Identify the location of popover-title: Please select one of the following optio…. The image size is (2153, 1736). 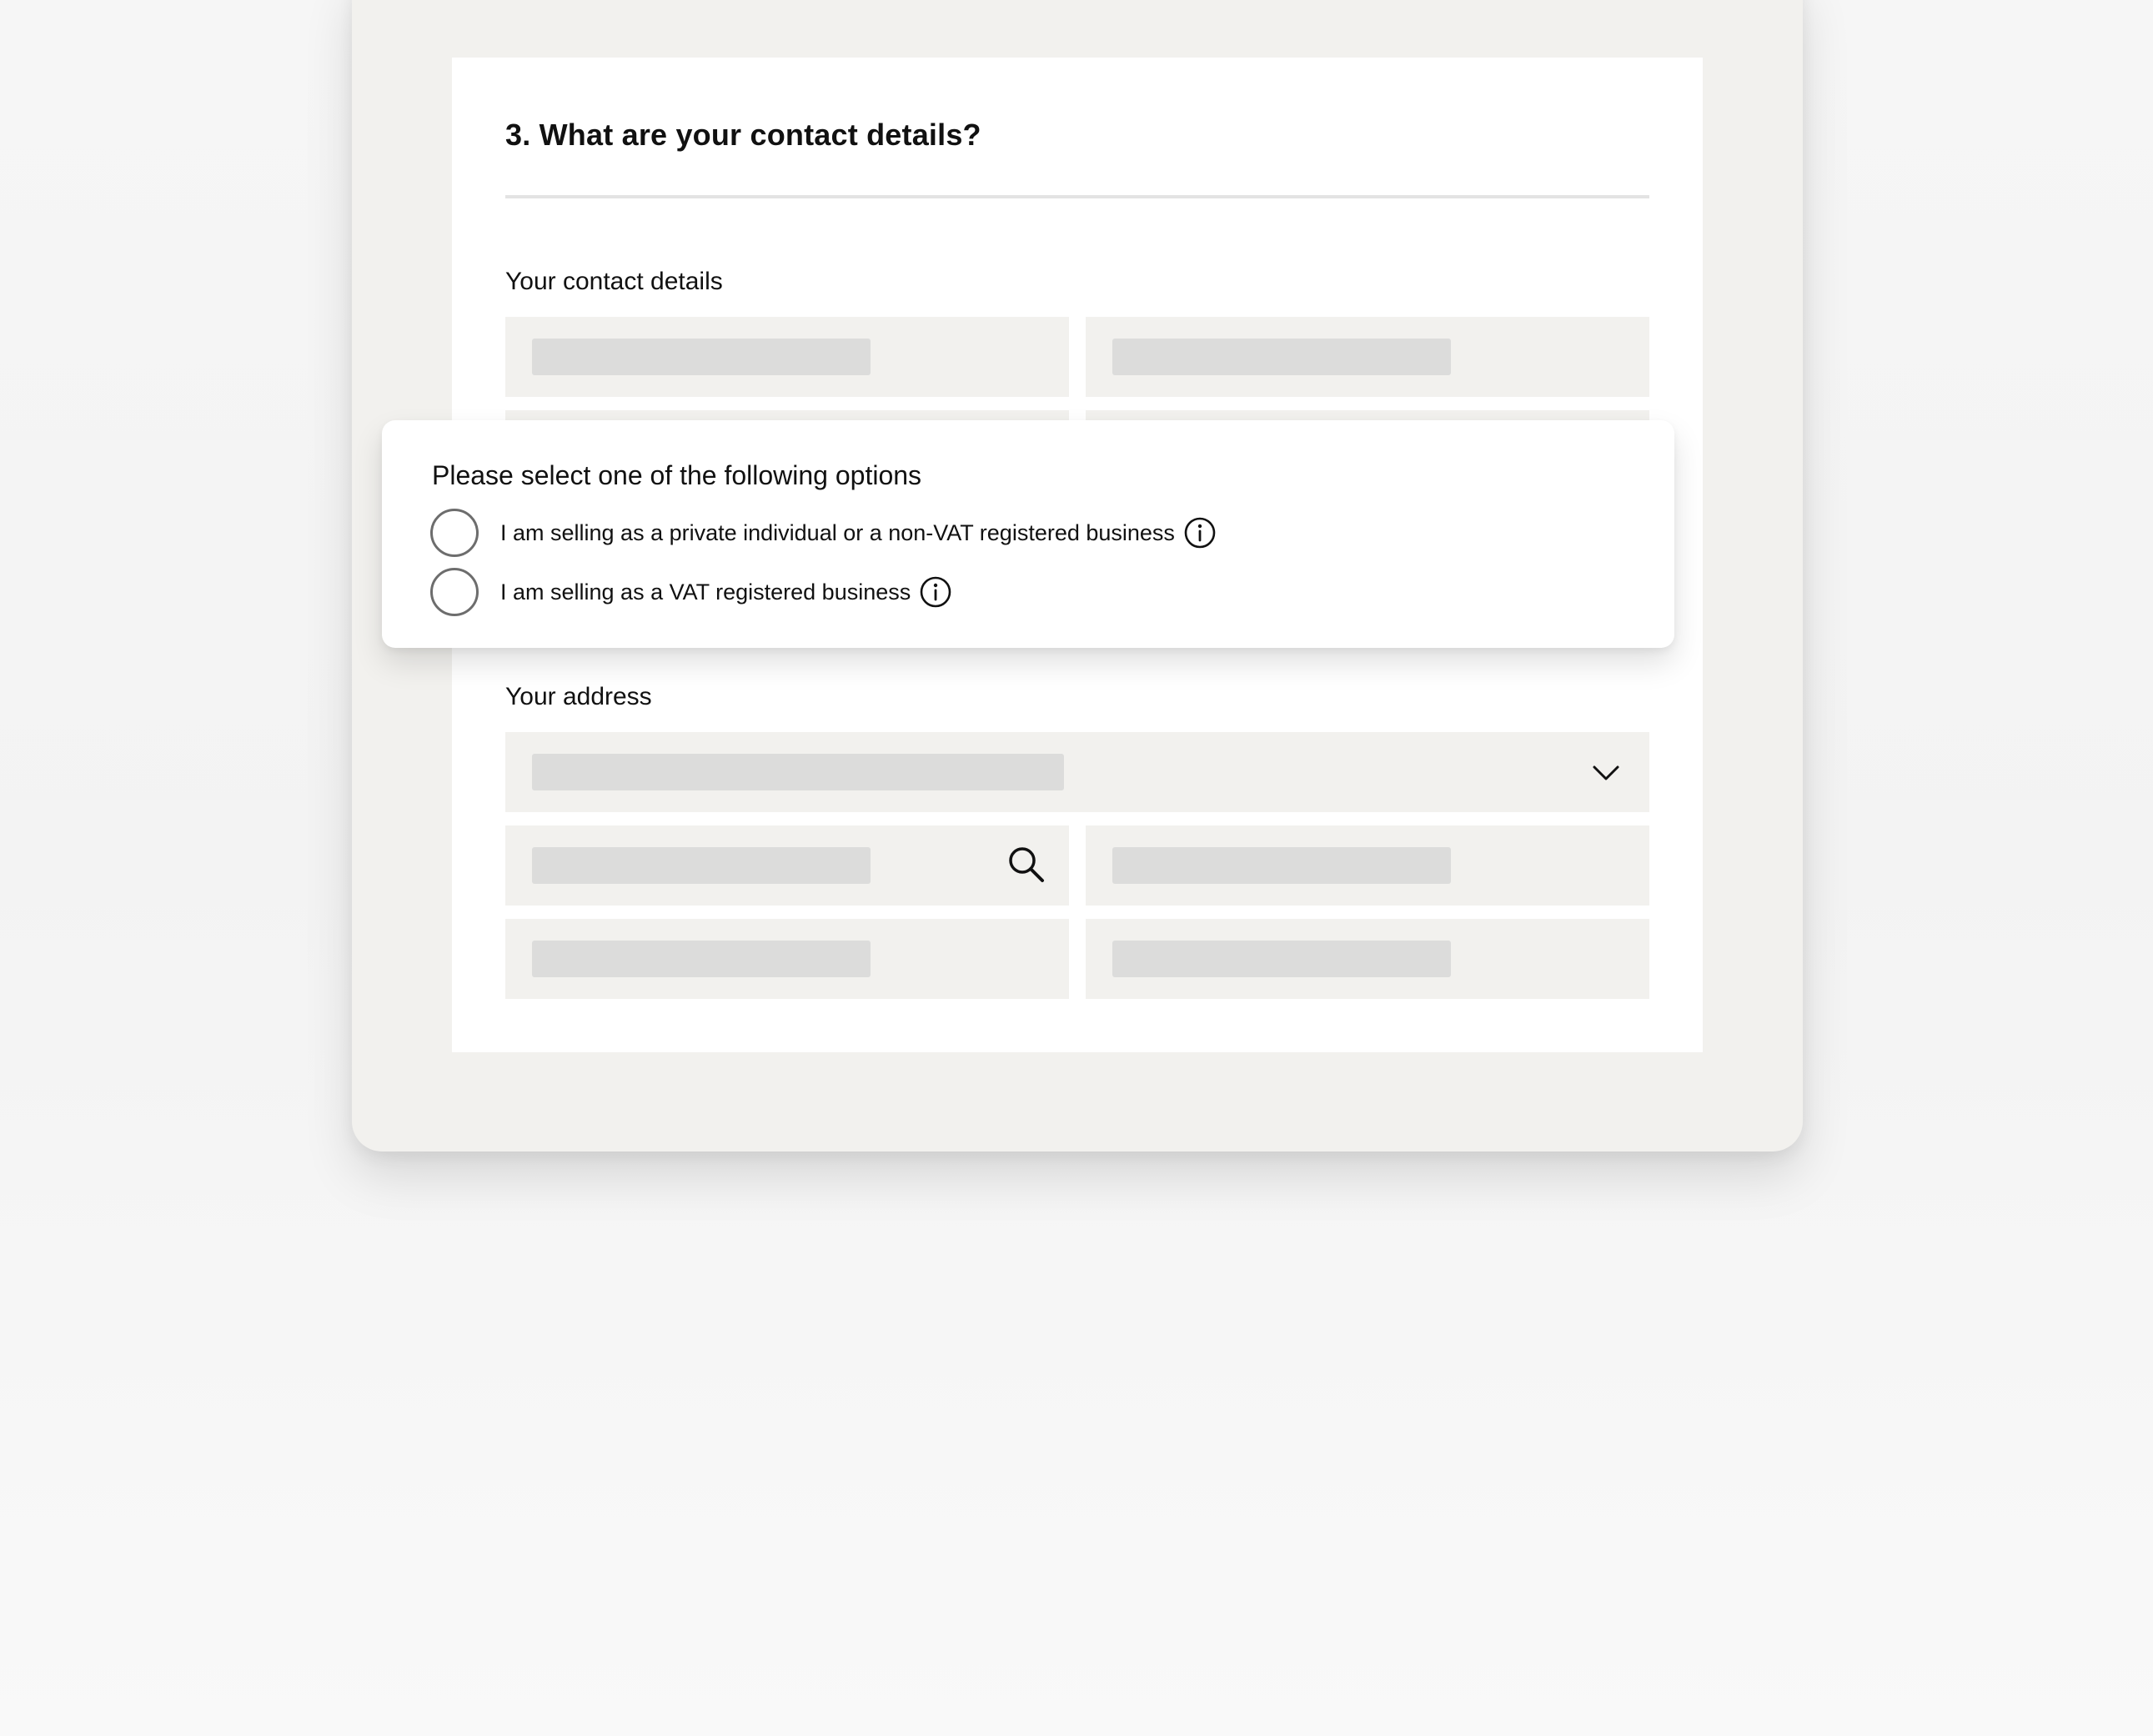
(677, 475).